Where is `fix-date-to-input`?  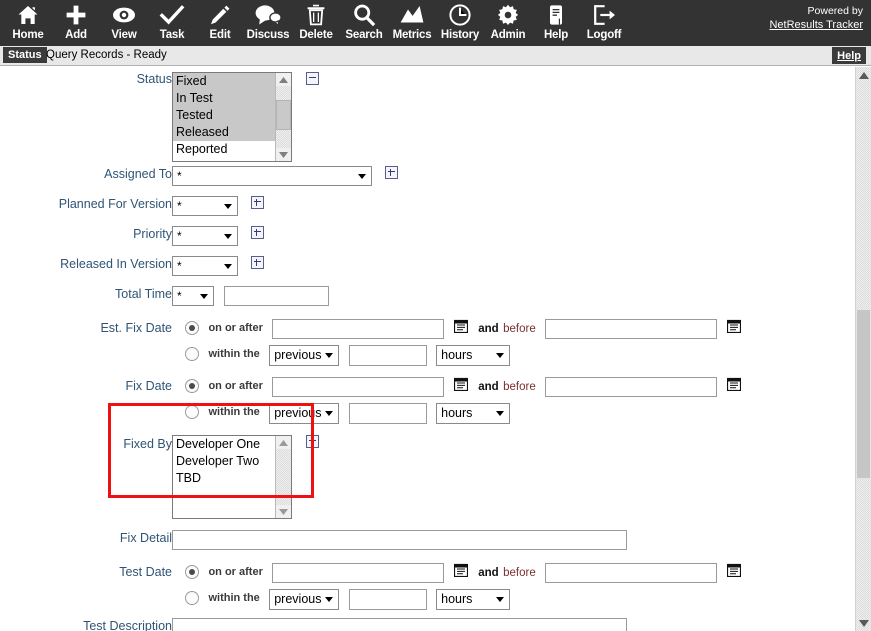 fix-date-to-input is located at coordinates (631, 387).